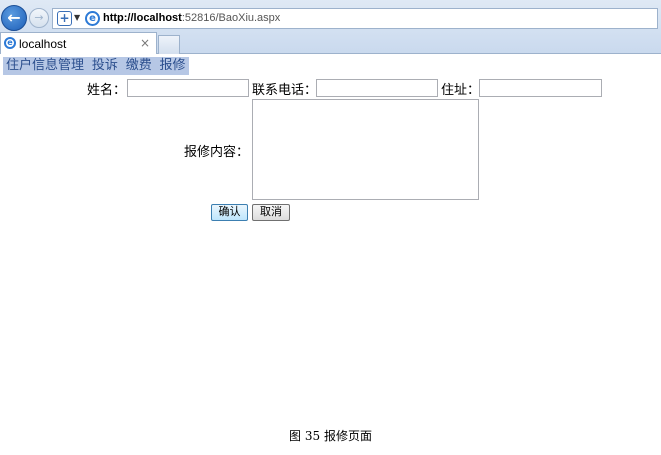 This screenshot has width=661, height=455. What do you see at coordinates (43, 44) in the screenshot?
I see `tab-label: localhost` at bounding box center [43, 44].